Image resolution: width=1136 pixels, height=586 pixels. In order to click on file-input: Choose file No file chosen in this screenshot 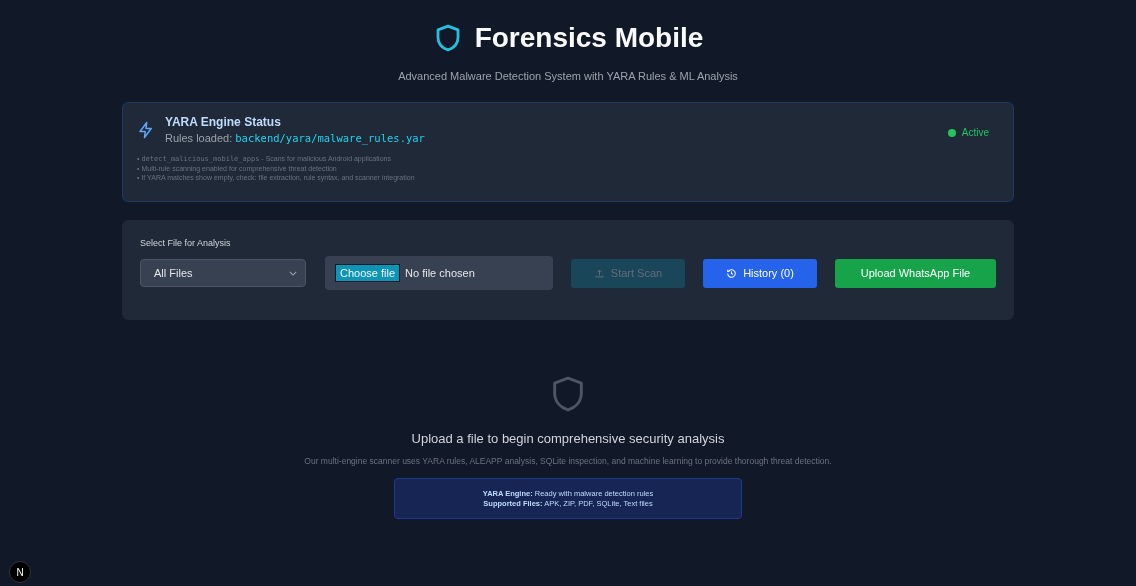, I will do `click(439, 273)`.